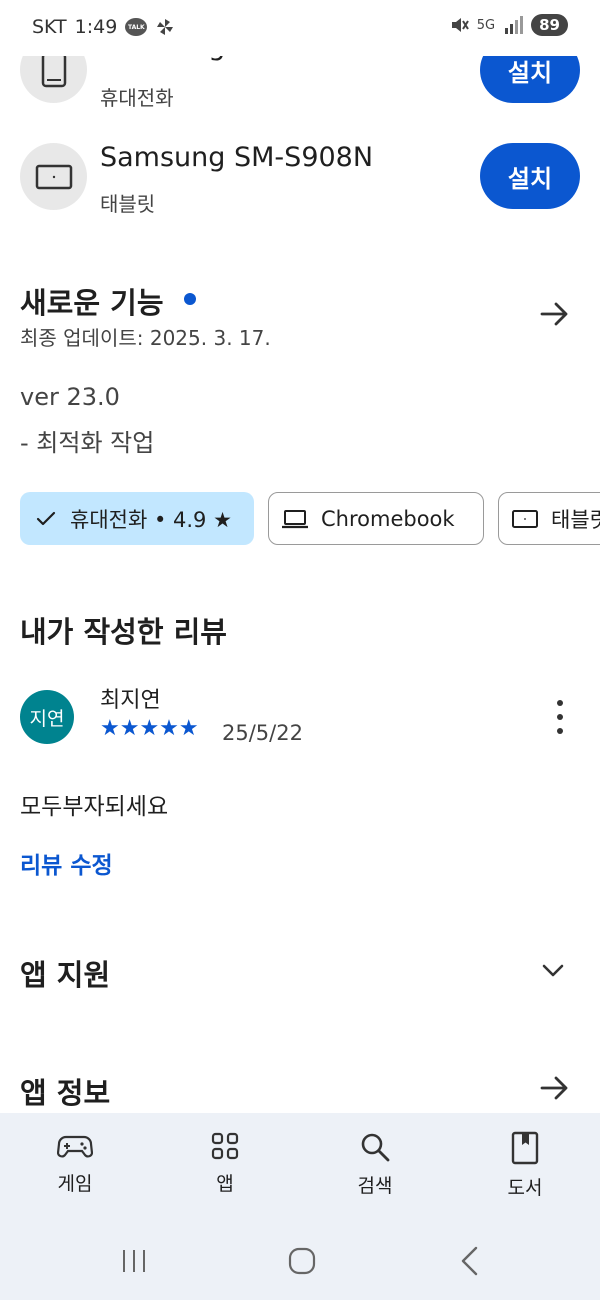 The height and width of the screenshot is (1300, 600). I want to click on network-label: 5G, so click(486, 25).